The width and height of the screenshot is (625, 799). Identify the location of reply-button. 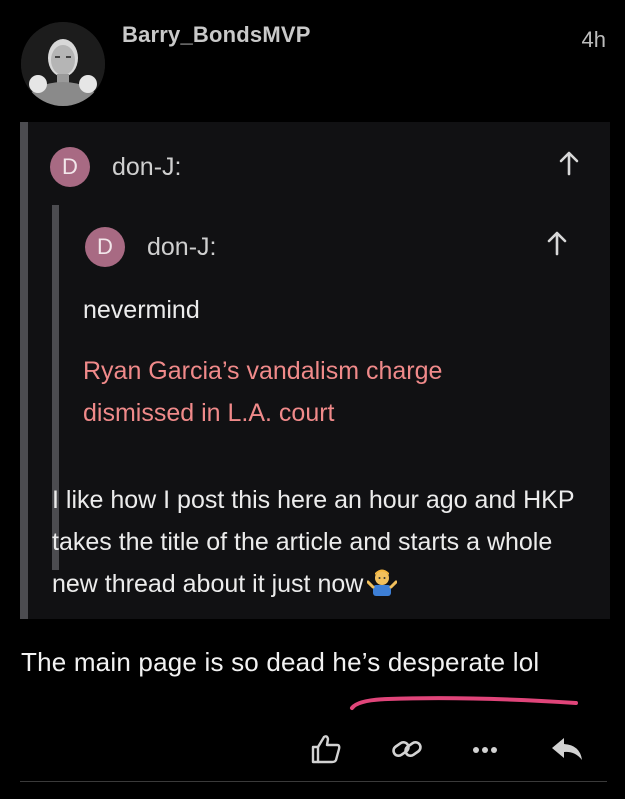
(567, 749).